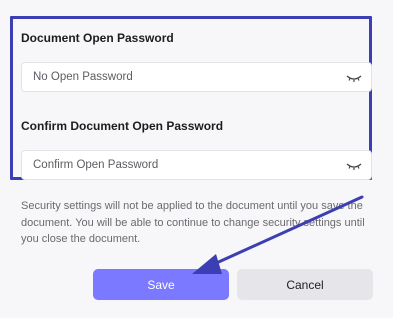 This screenshot has height=318, width=393. Describe the element at coordinates (83, 77) in the screenshot. I see `open-password-placeholder: No Open Password` at that location.